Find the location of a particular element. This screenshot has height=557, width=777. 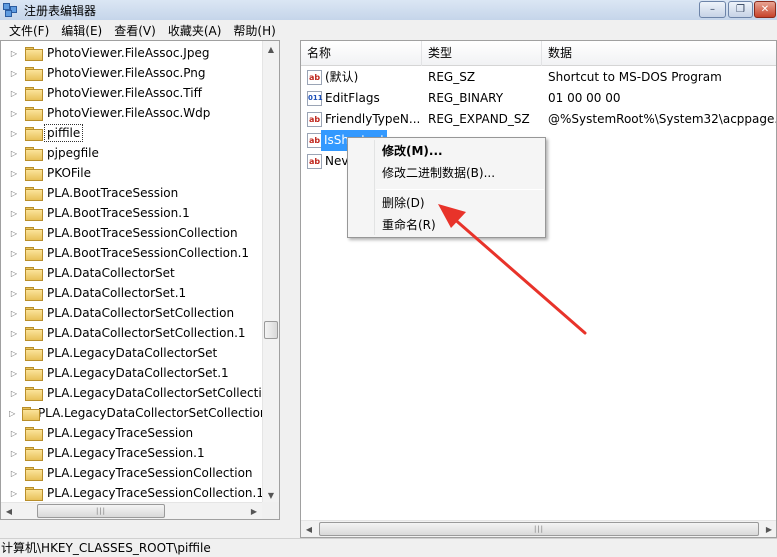

scroll-thumb is located at coordinates (271, 330).